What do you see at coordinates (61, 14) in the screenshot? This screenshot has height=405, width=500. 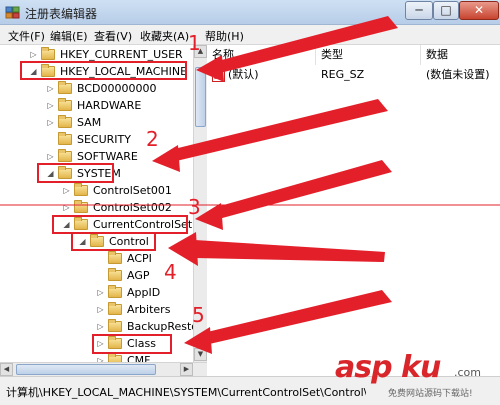 I see `window-title: 注册表编辑器` at bounding box center [61, 14].